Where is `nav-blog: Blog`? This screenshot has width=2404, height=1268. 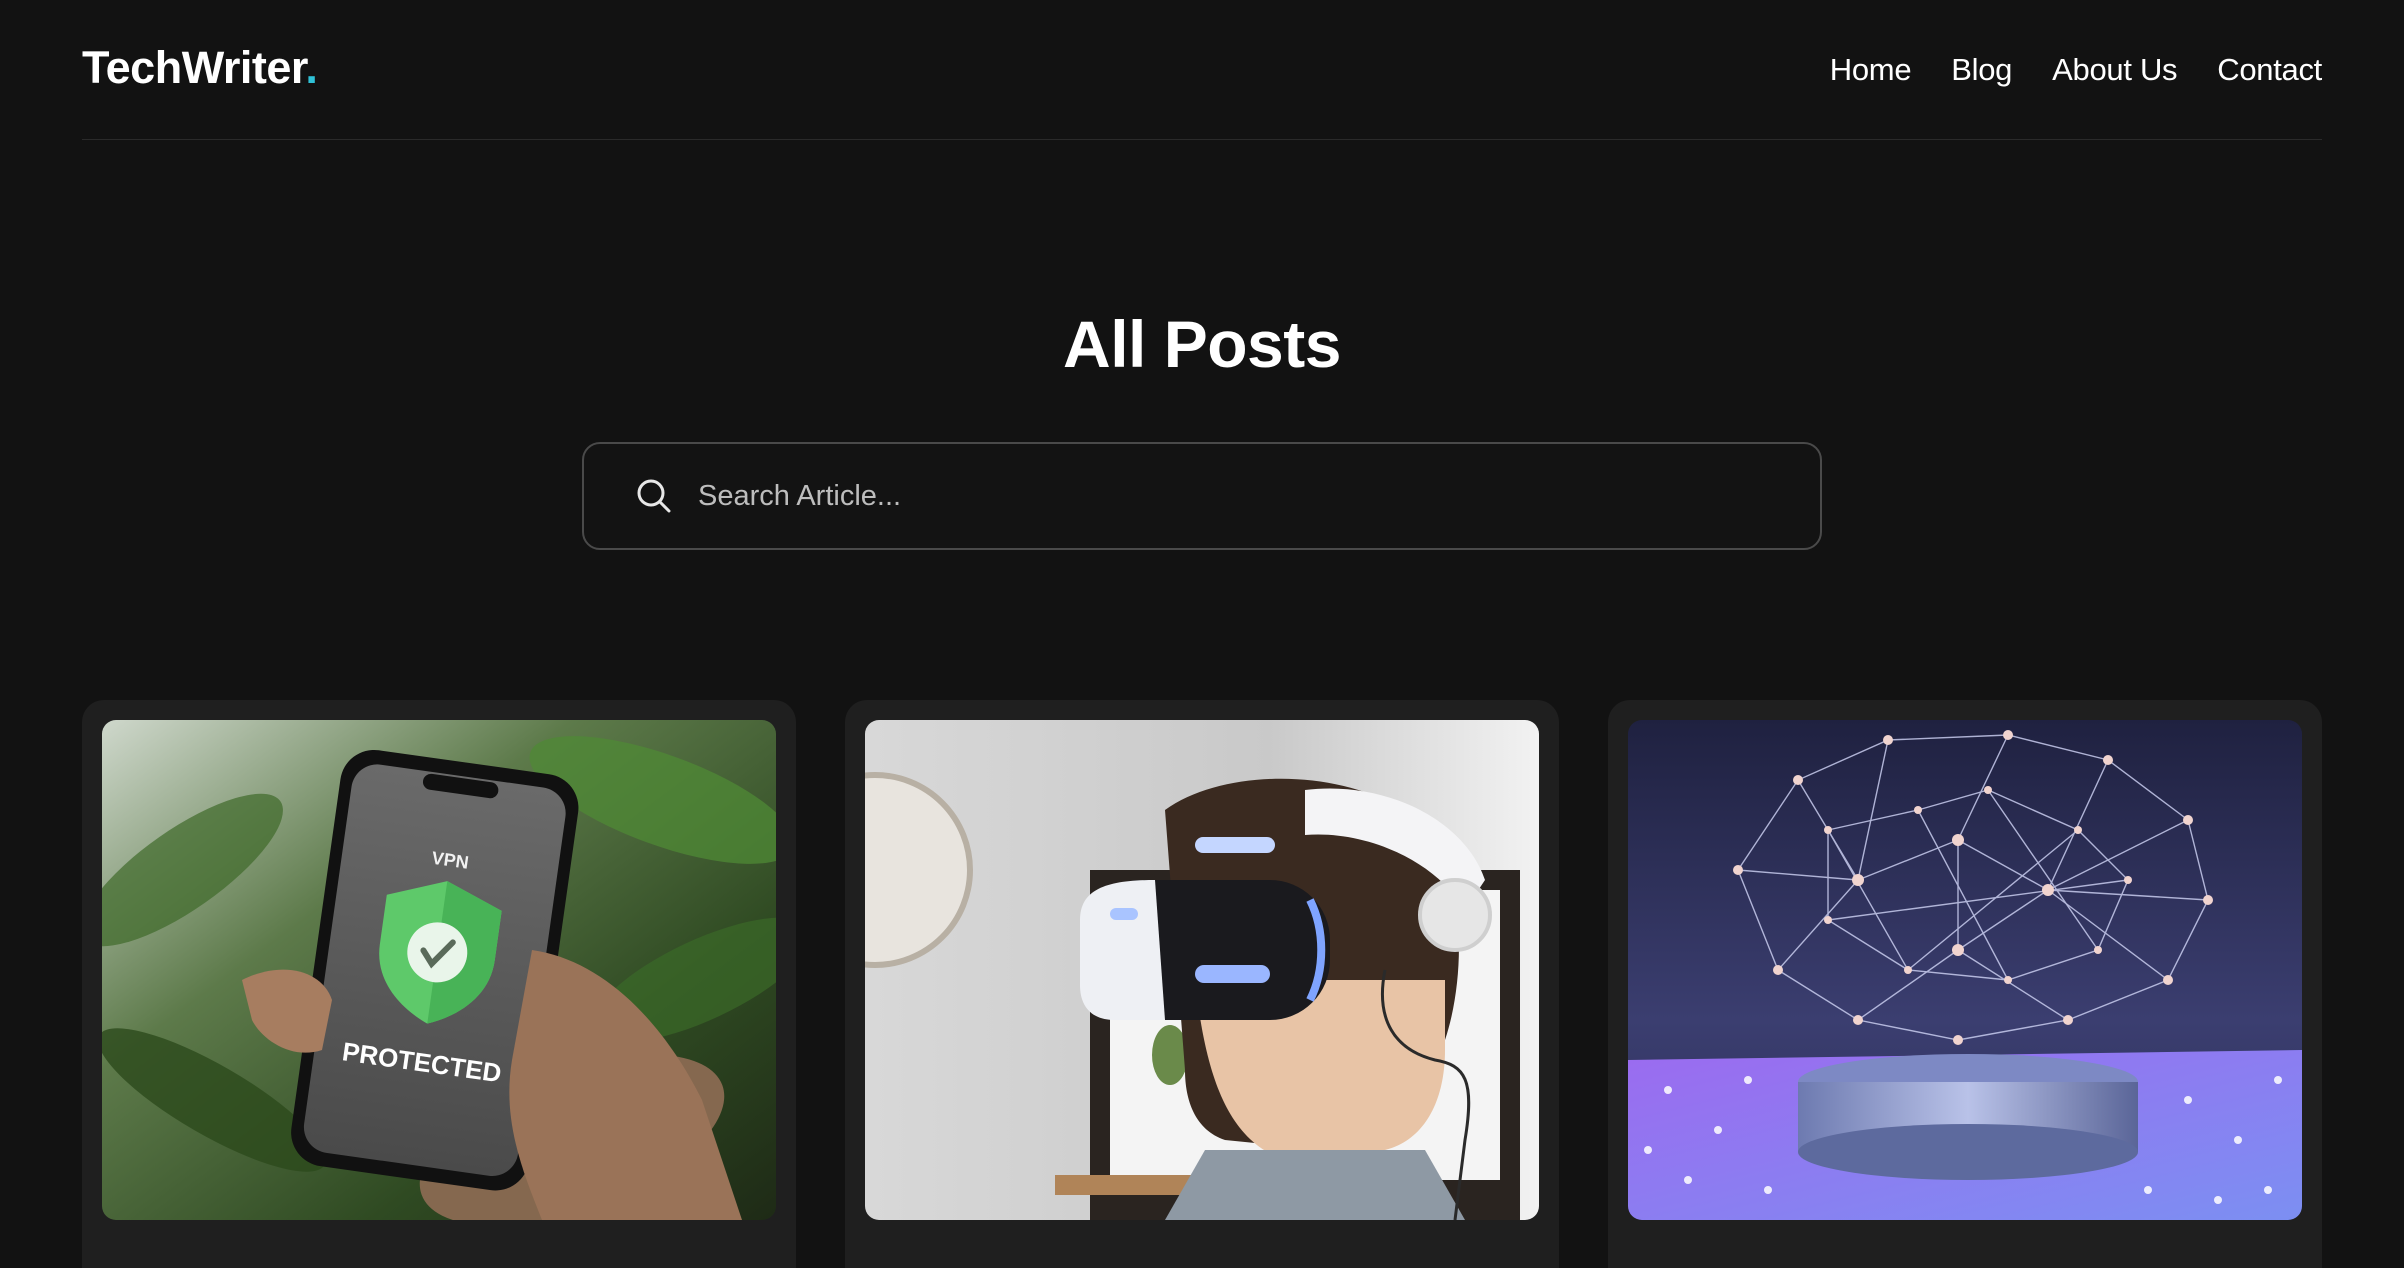
nav-blog: Blog is located at coordinates (1981, 70).